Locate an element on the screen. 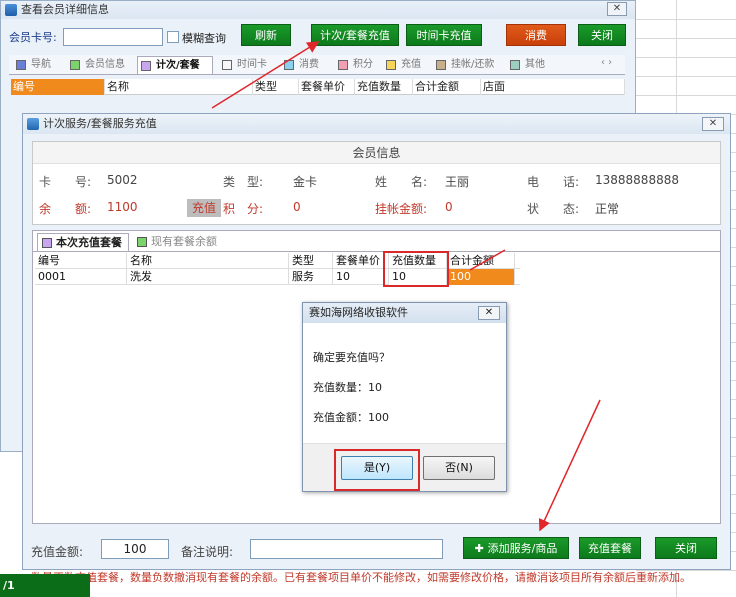 The width and height of the screenshot is (736, 597). arrow-fragment is located at coordinates (487, 260).